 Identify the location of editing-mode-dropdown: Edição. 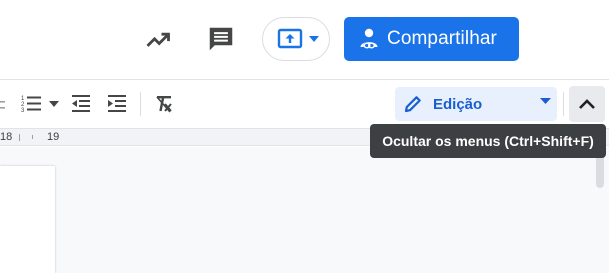
(476, 104).